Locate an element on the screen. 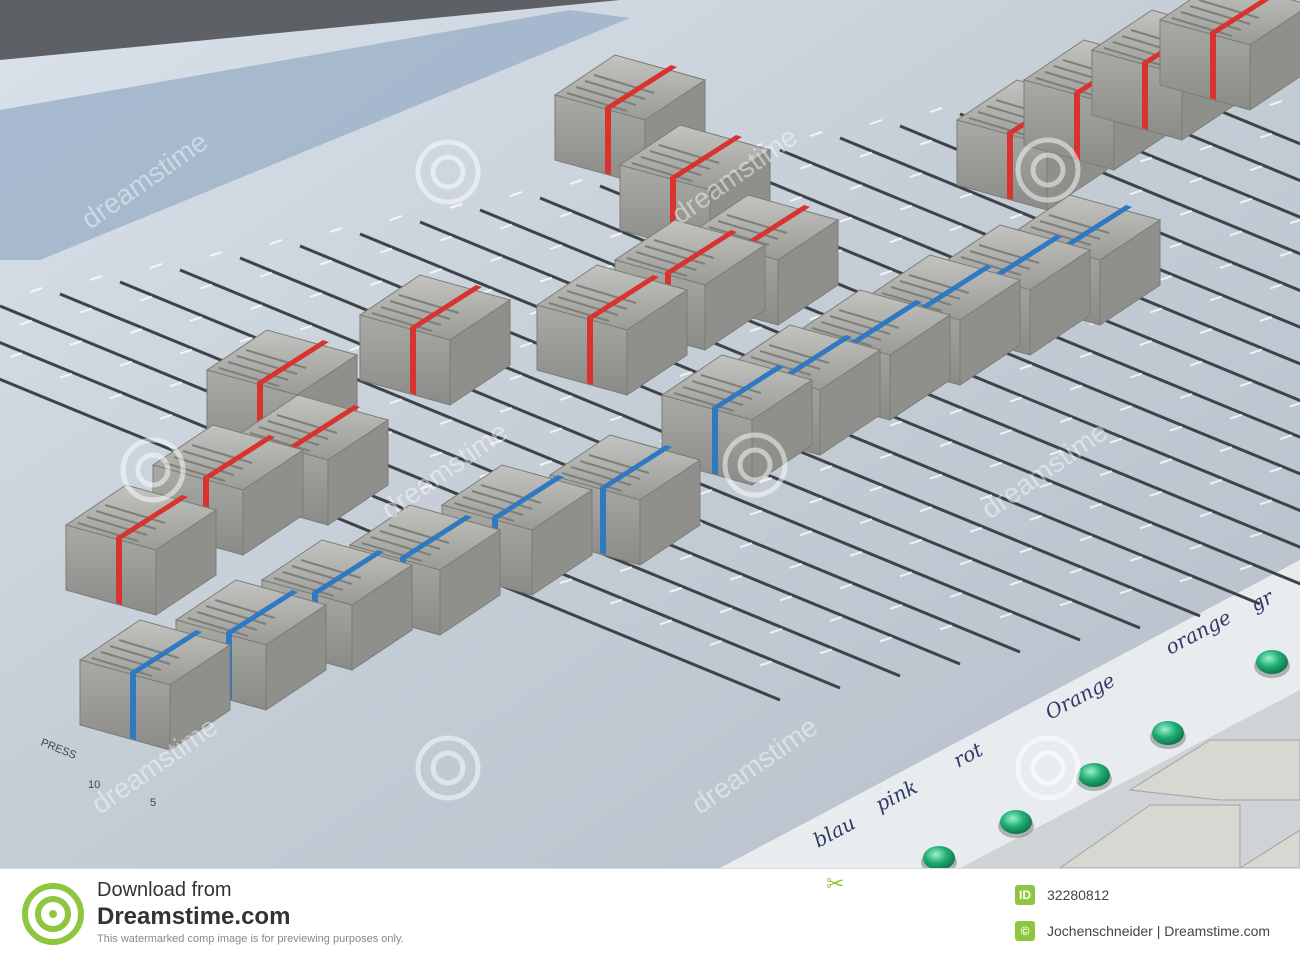 This screenshot has height=959, width=1300. copyright-icon: © is located at coordinates (1025, 931).